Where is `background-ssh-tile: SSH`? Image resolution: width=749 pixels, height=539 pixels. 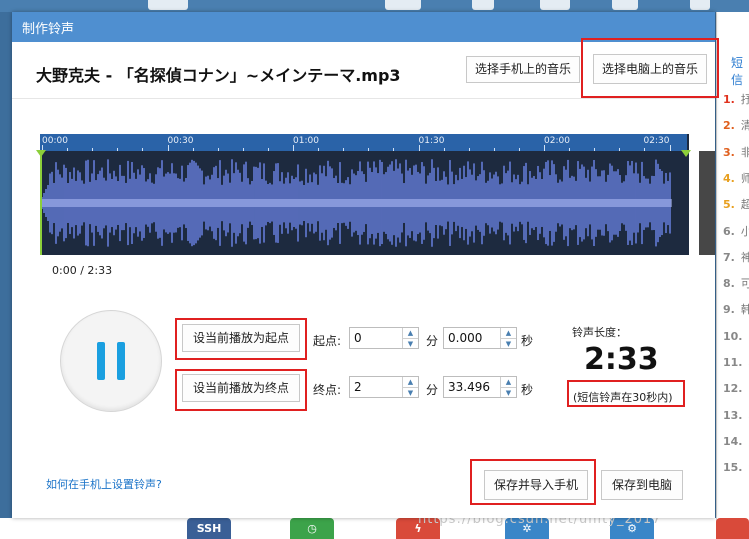 background-ssh-tile: SSH is located at coordinates (209, 528).